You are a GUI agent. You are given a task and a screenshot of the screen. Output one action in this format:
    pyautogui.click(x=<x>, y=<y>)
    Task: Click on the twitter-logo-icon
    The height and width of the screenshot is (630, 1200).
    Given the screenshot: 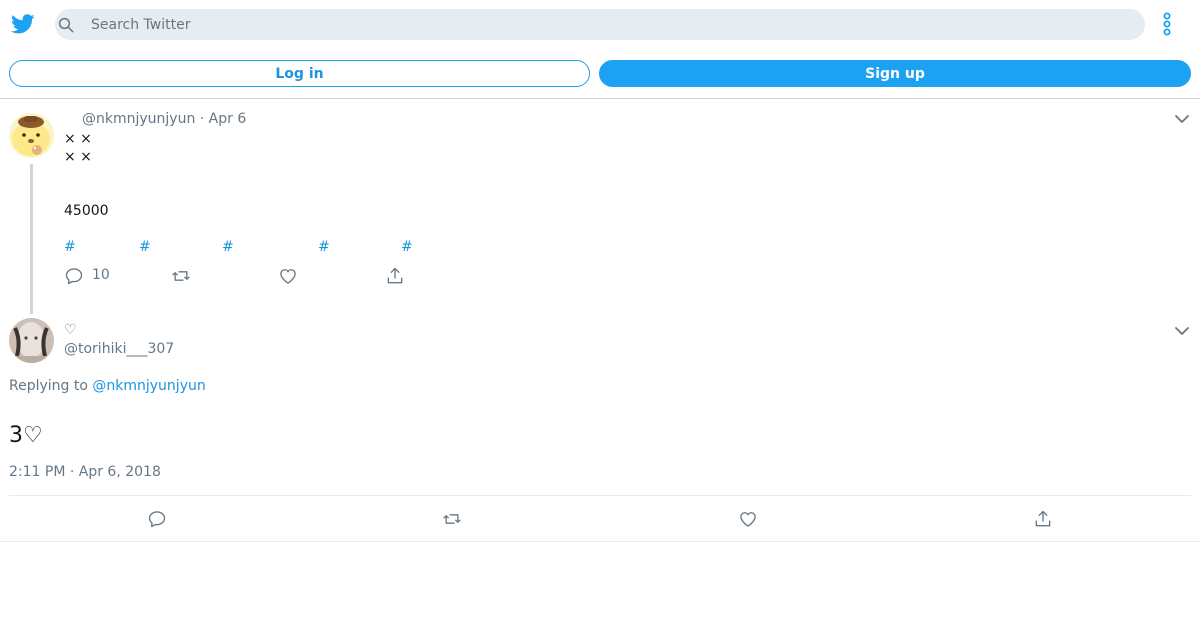 What is the action you would take?
    pyautogui.click(x=23, y=24)
    